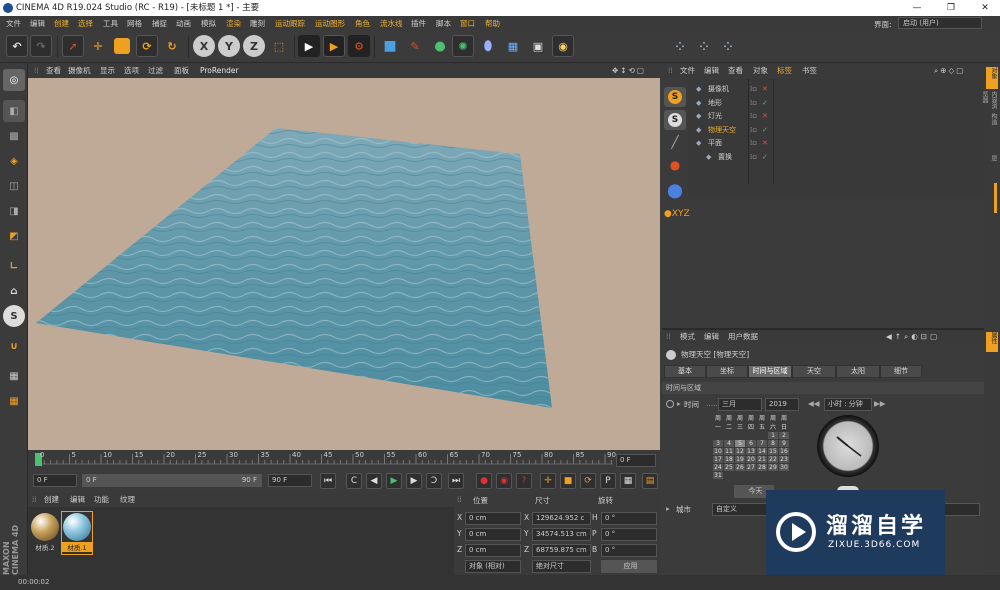 The image size is (1000, 590). What do you see at coordinates (992, 166) in the screenshot?
I see `right-tab-layers: 层` at bounding box center [992, 166].